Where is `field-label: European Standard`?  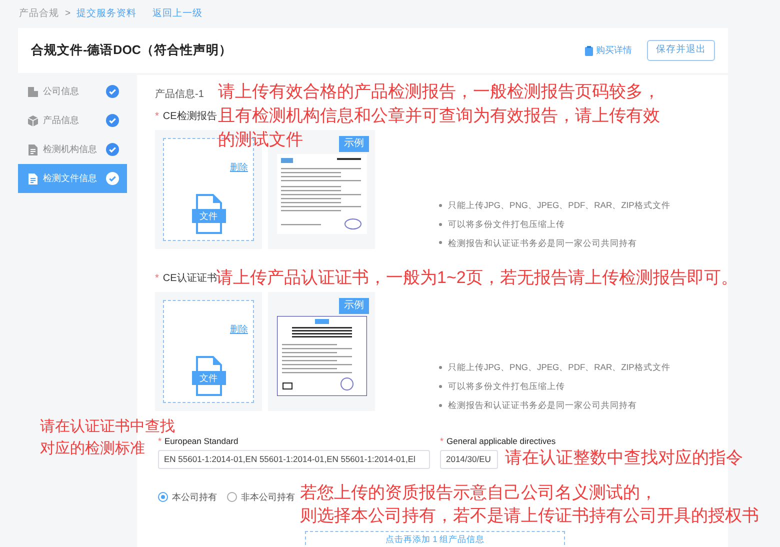 field-label: European Standard is located at coordinates (201, 441).